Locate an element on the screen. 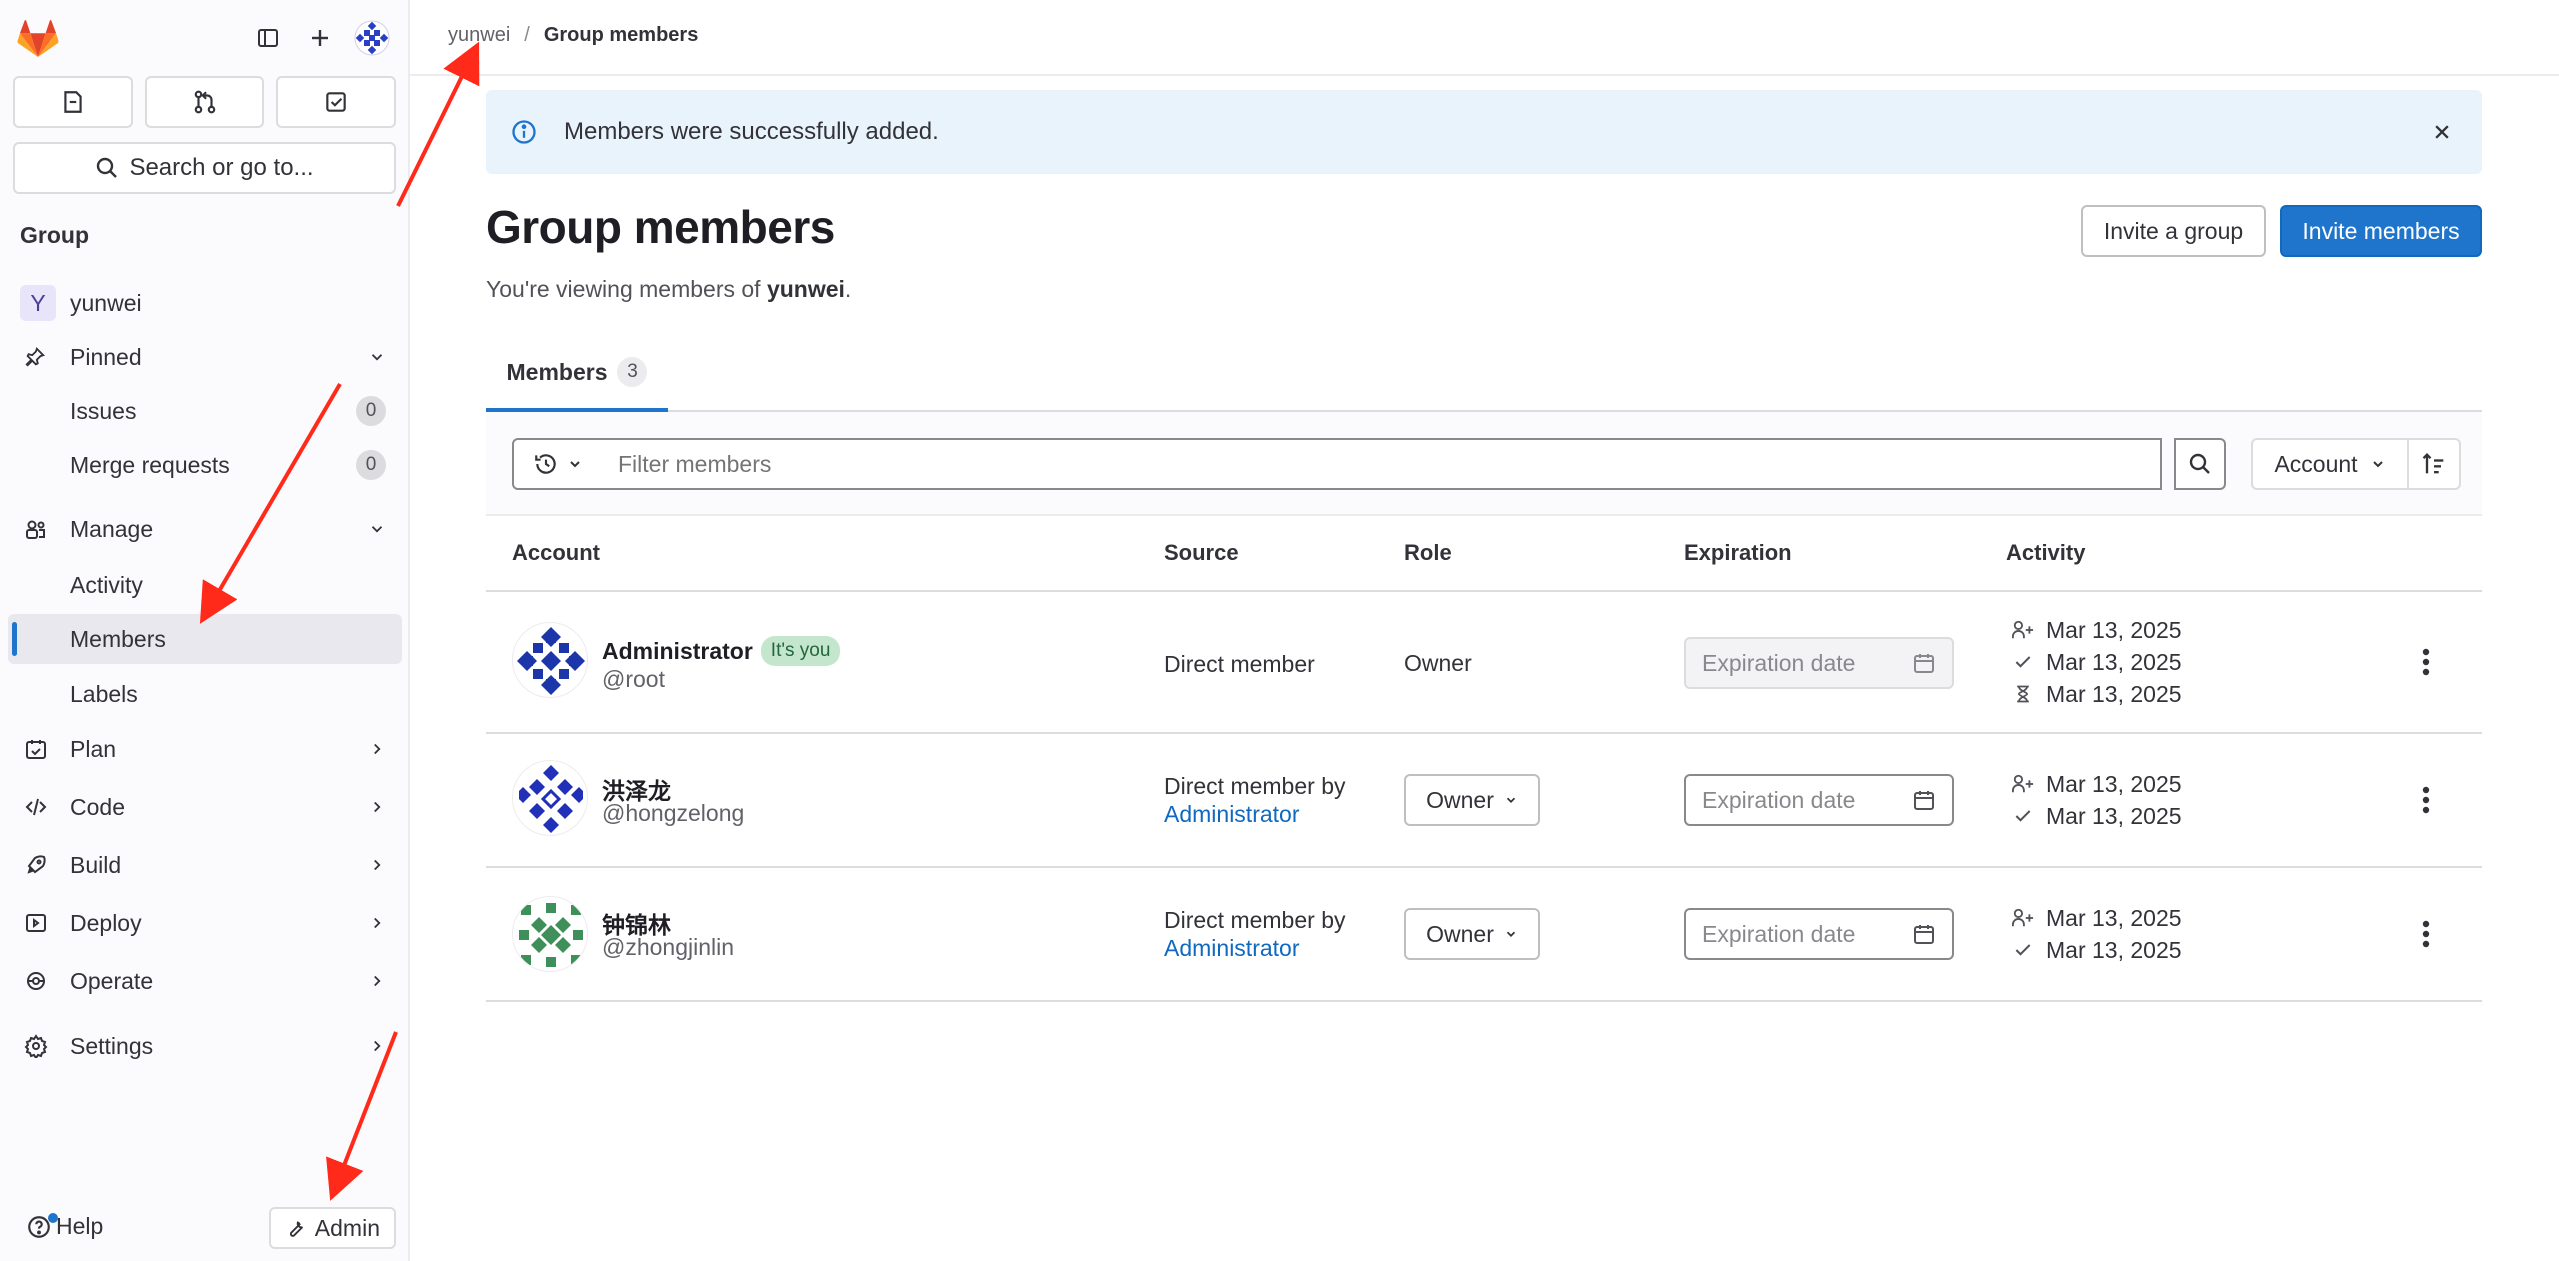  invite-members-button: Invite members is located at coordinates (2381, 231).